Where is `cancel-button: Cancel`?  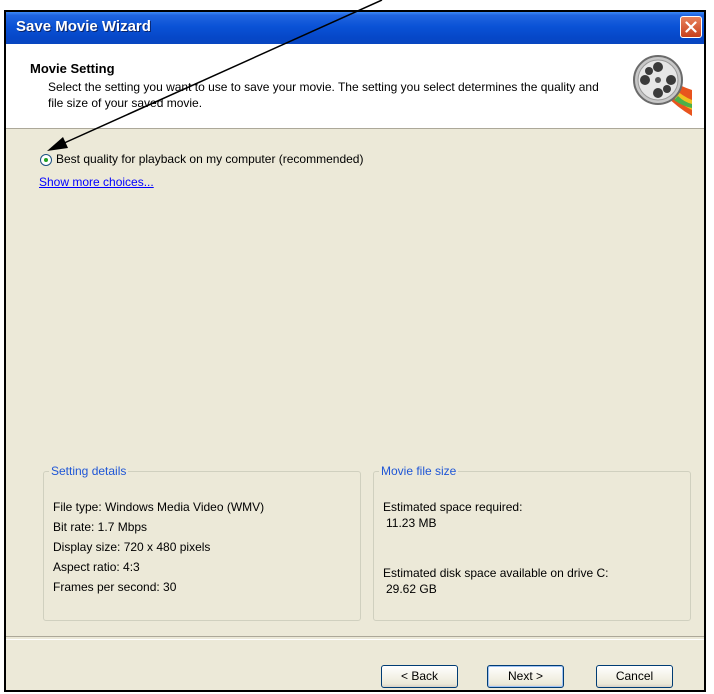 cancel-button: Cancel is located at coordinates (634, 676).